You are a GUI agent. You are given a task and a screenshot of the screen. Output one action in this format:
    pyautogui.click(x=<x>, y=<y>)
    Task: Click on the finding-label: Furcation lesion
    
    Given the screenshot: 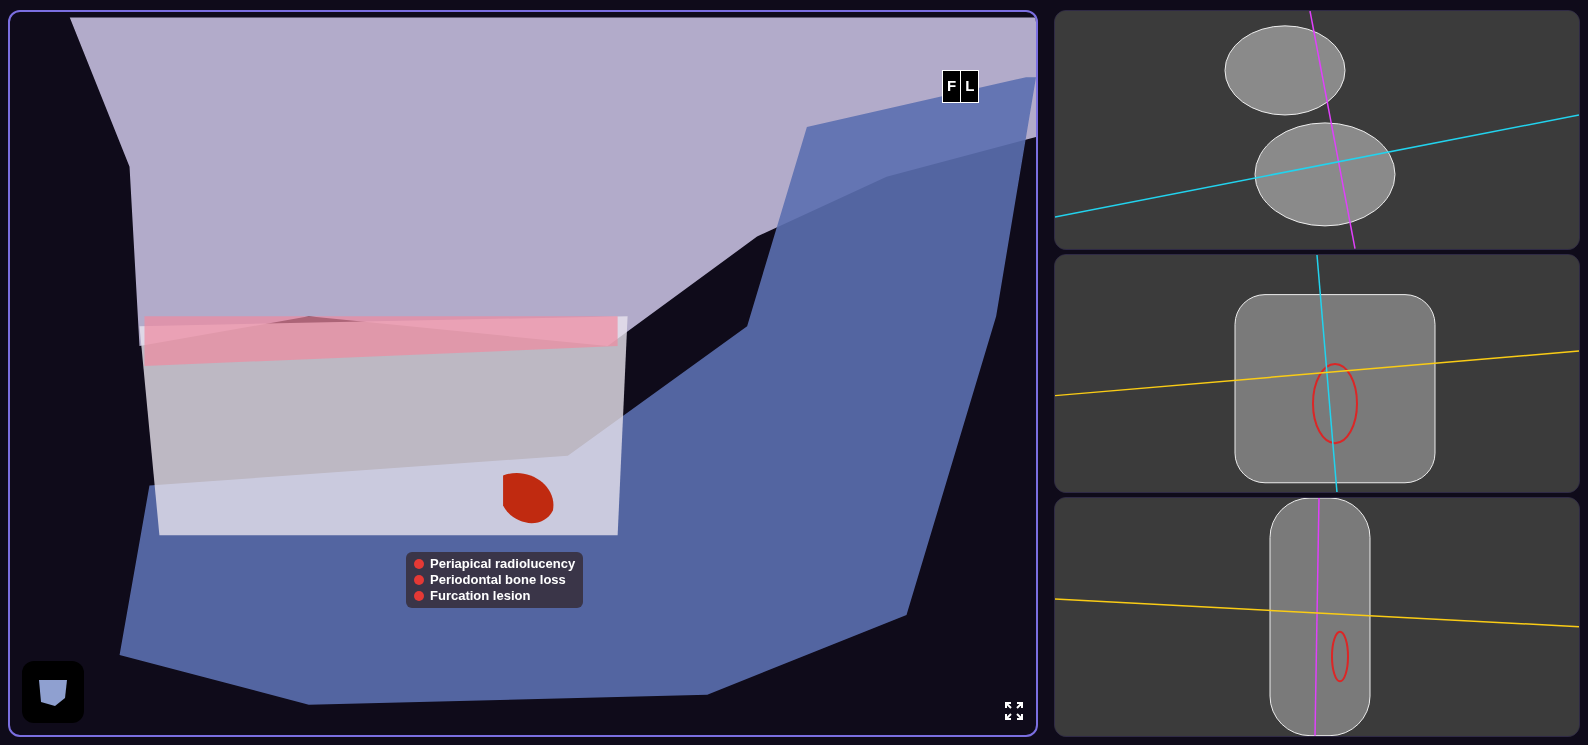 What is the action you would take?
    pyautogui.click(x=480, y=596)
    